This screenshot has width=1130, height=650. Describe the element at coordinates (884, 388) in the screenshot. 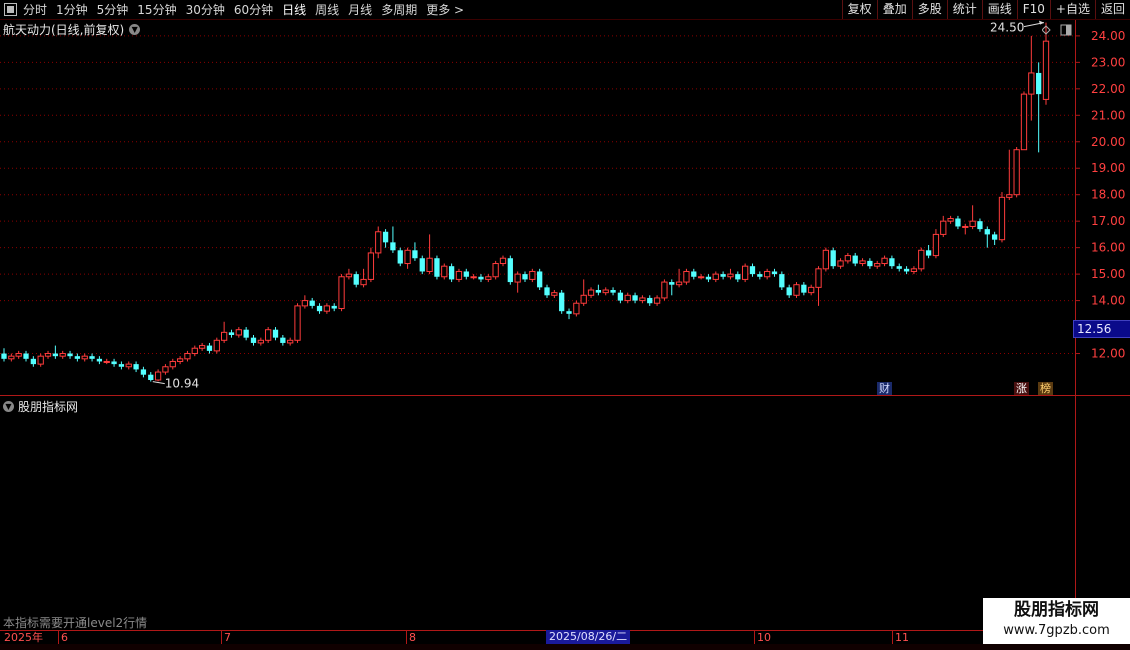

I see `finance-badge: 财` at that location.